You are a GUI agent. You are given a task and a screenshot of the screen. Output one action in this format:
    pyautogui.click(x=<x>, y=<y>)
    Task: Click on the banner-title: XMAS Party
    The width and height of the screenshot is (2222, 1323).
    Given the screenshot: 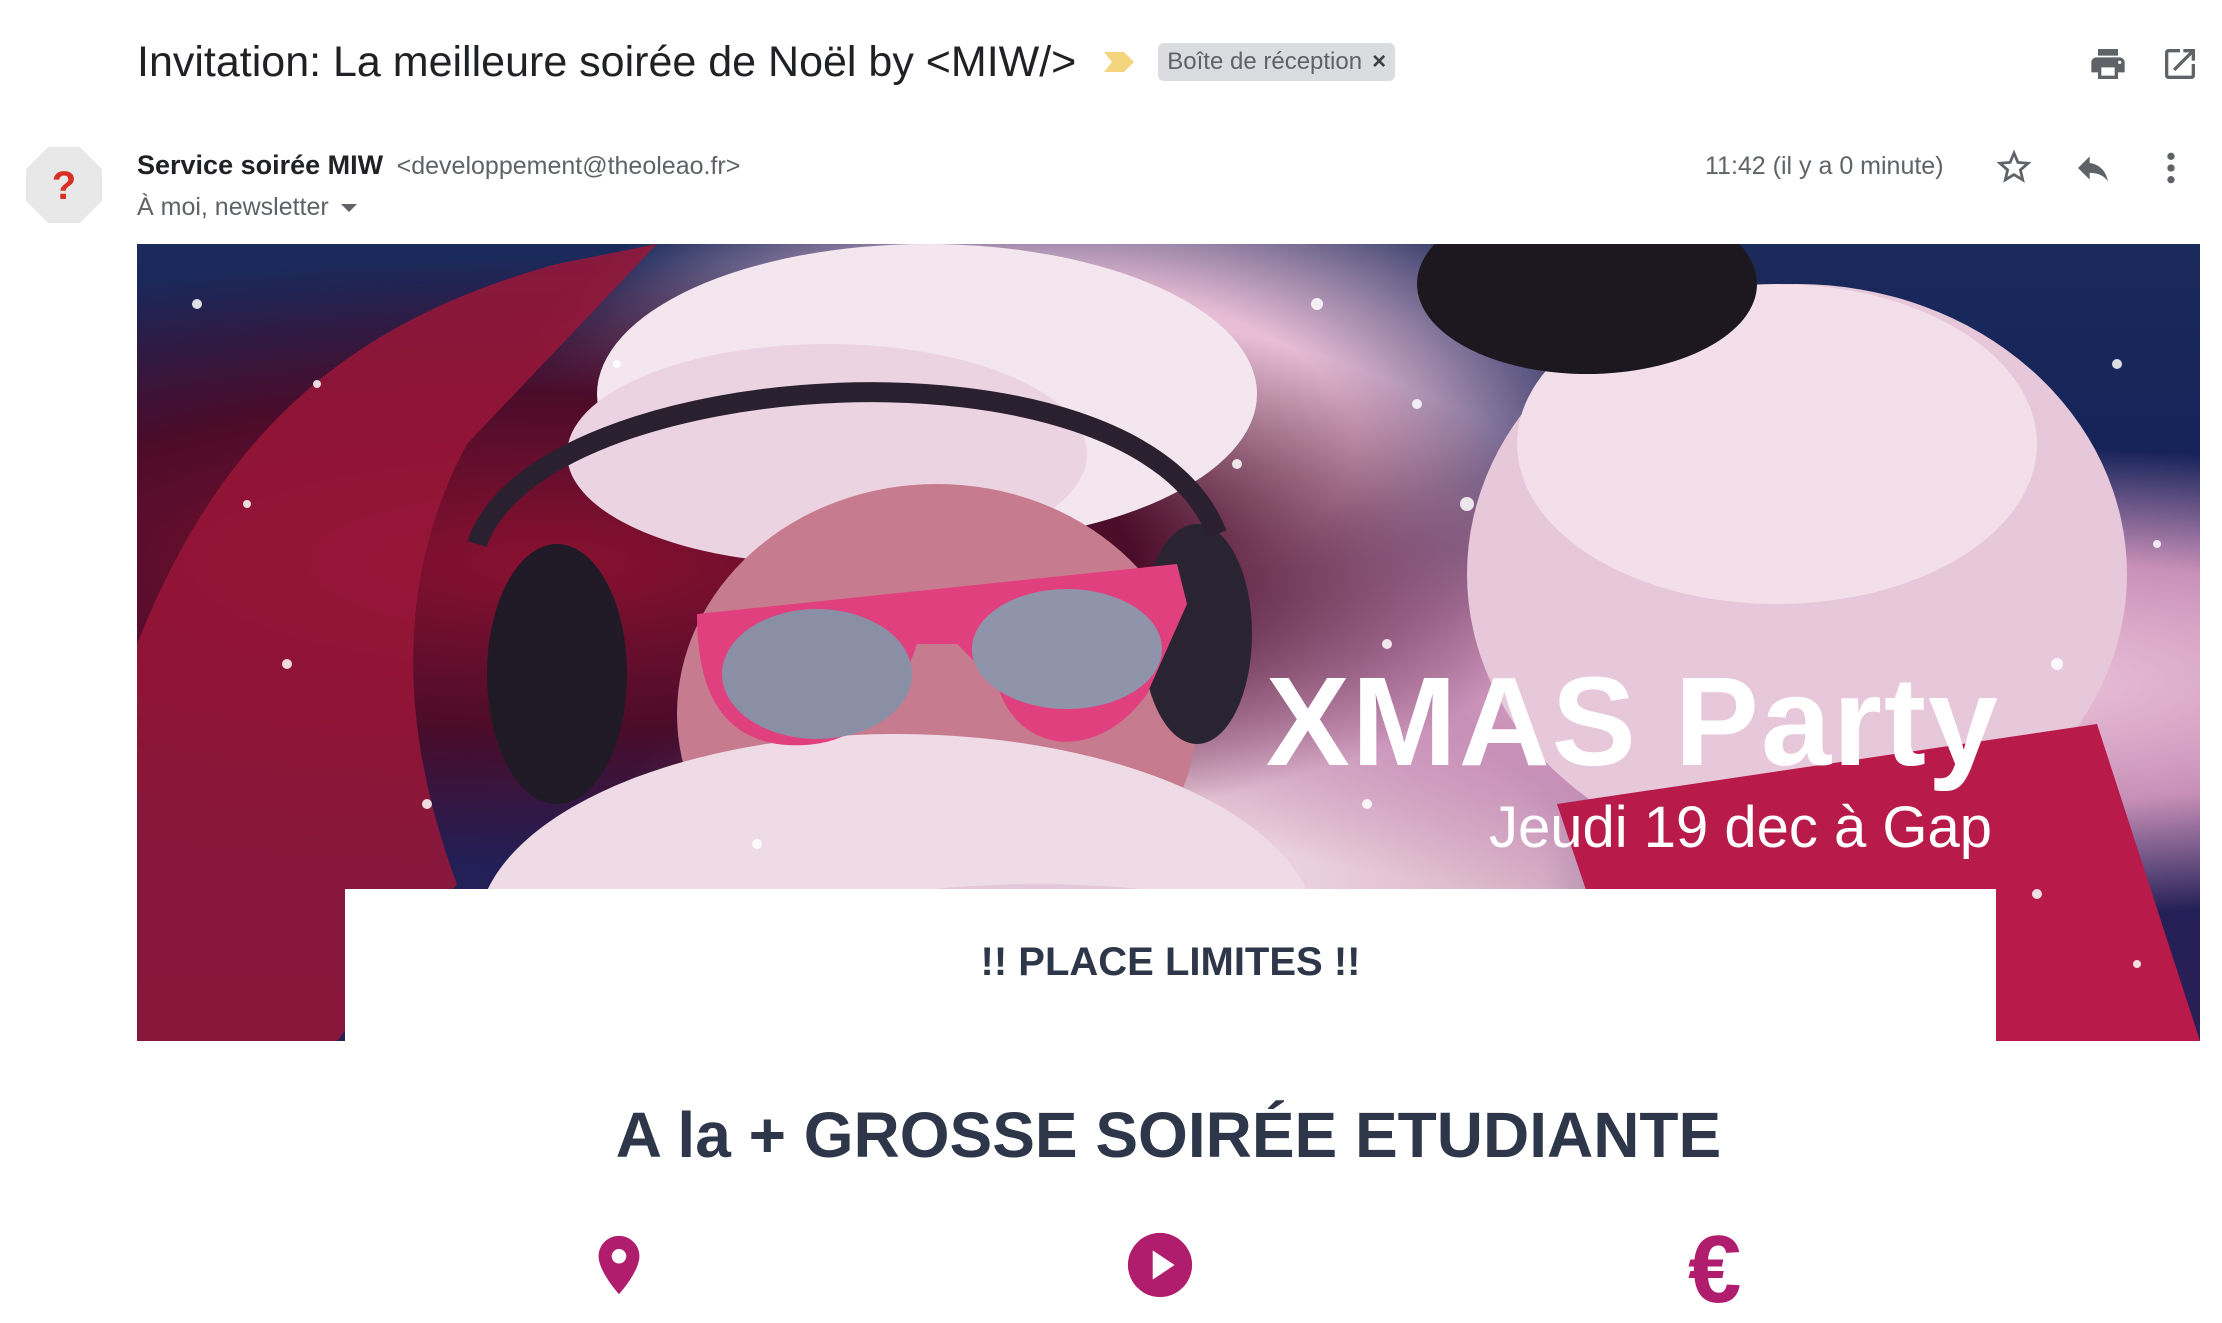 What is the action you would take?
    pyautogui.click(x=1632, y=721)
    